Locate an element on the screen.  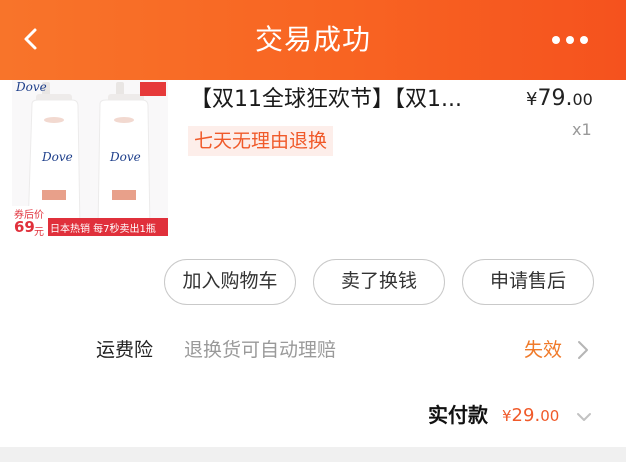
promo-banner: 日本热销 每7秒卖出1瓶 is located at coordinates (103, 229).